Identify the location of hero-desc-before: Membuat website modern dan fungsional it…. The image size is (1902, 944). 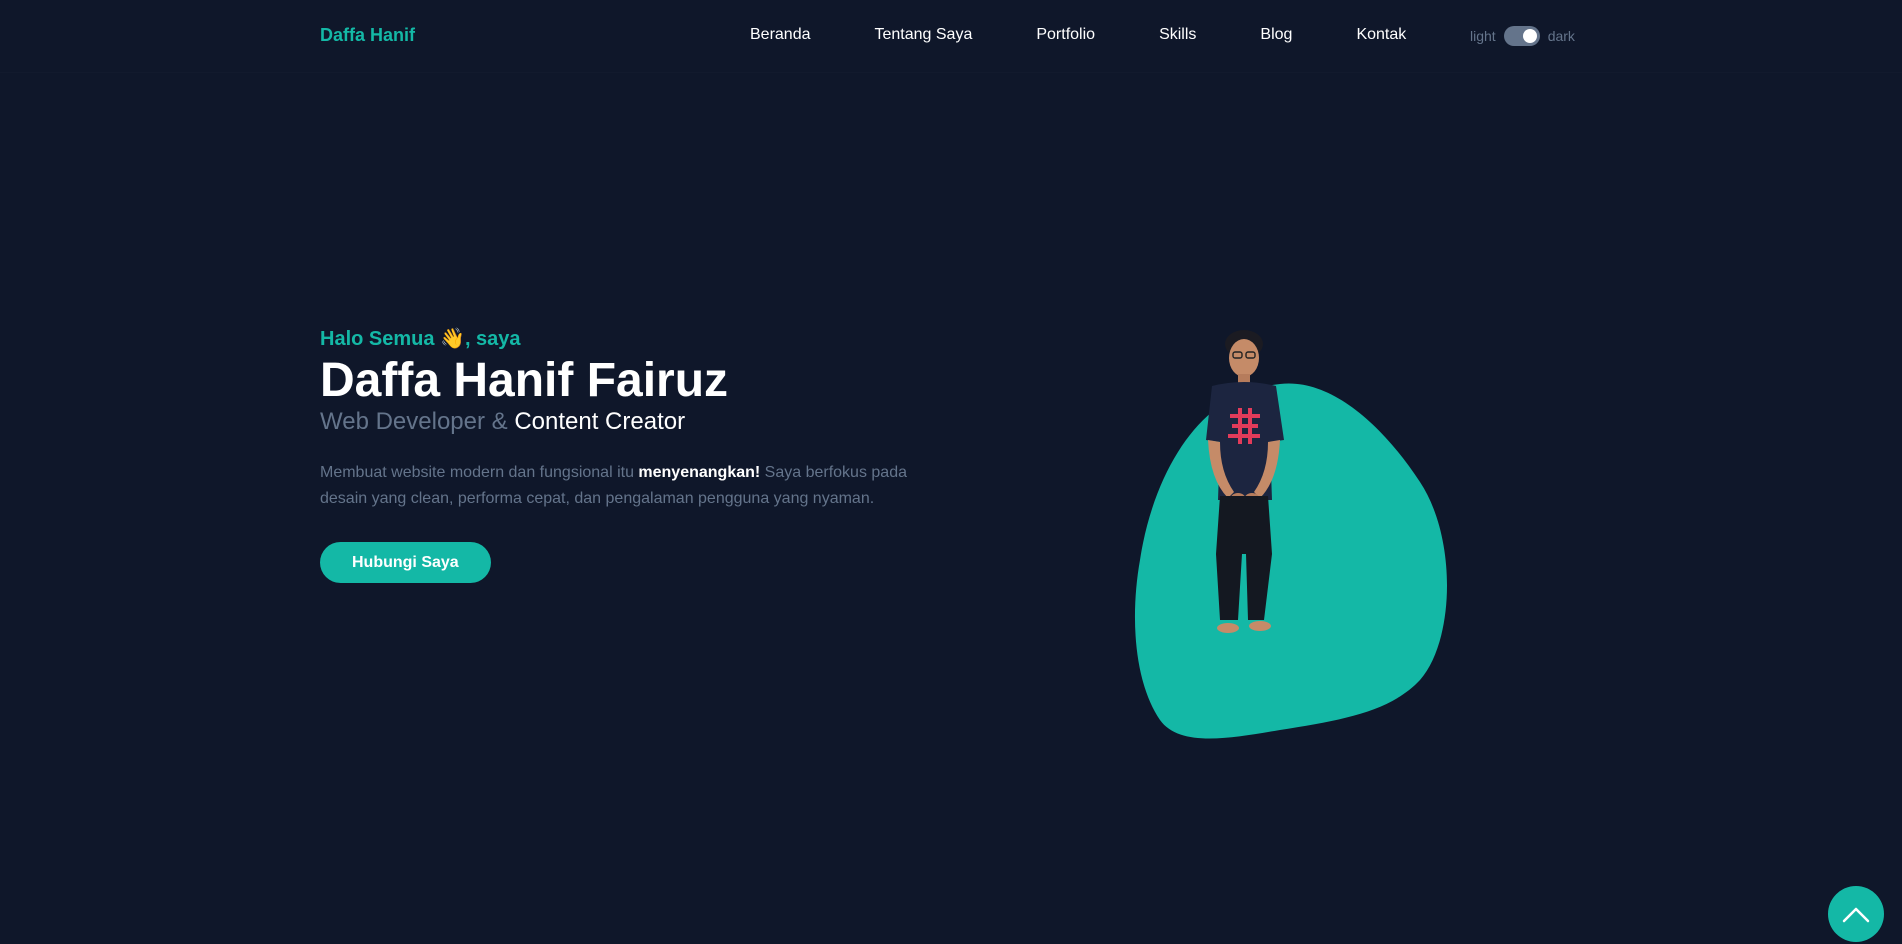
(479, 472).